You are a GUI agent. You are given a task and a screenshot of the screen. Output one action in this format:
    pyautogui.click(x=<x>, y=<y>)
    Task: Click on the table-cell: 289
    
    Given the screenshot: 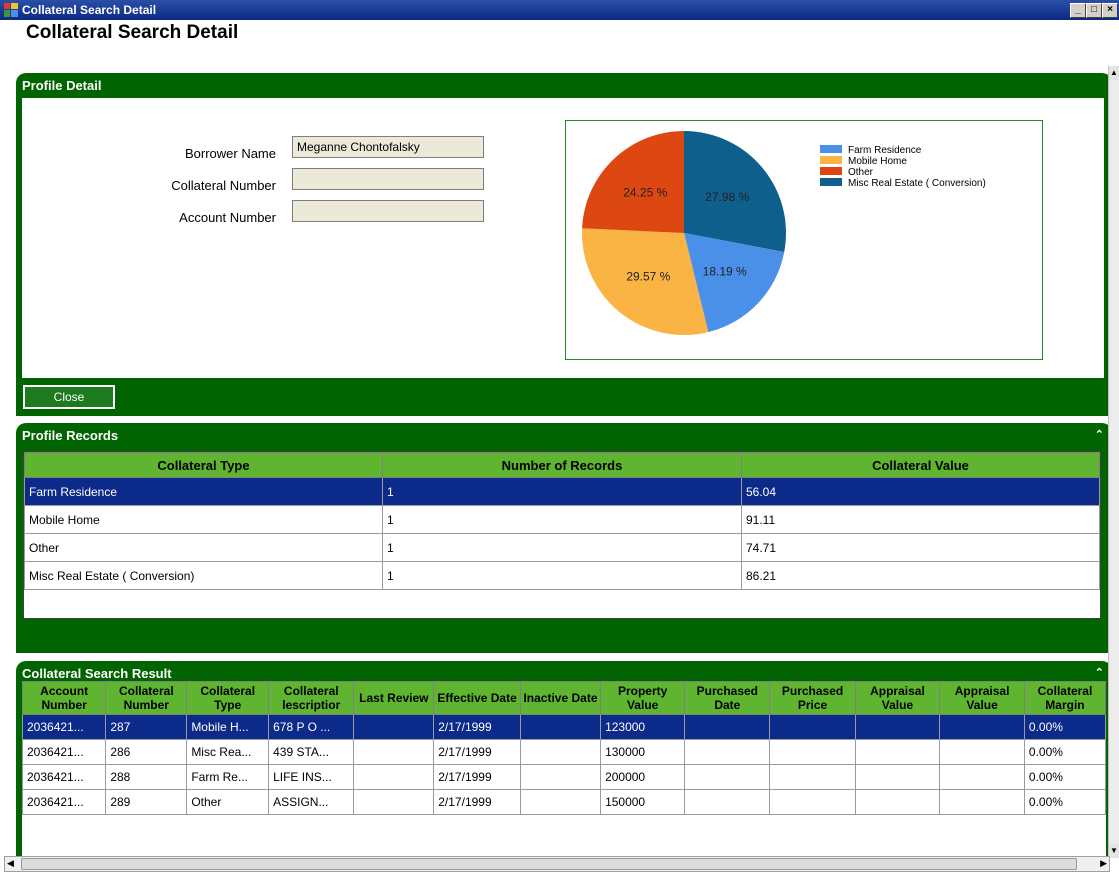 What is the action you would take?
    pyautogui.click(x=146, y=802)
    